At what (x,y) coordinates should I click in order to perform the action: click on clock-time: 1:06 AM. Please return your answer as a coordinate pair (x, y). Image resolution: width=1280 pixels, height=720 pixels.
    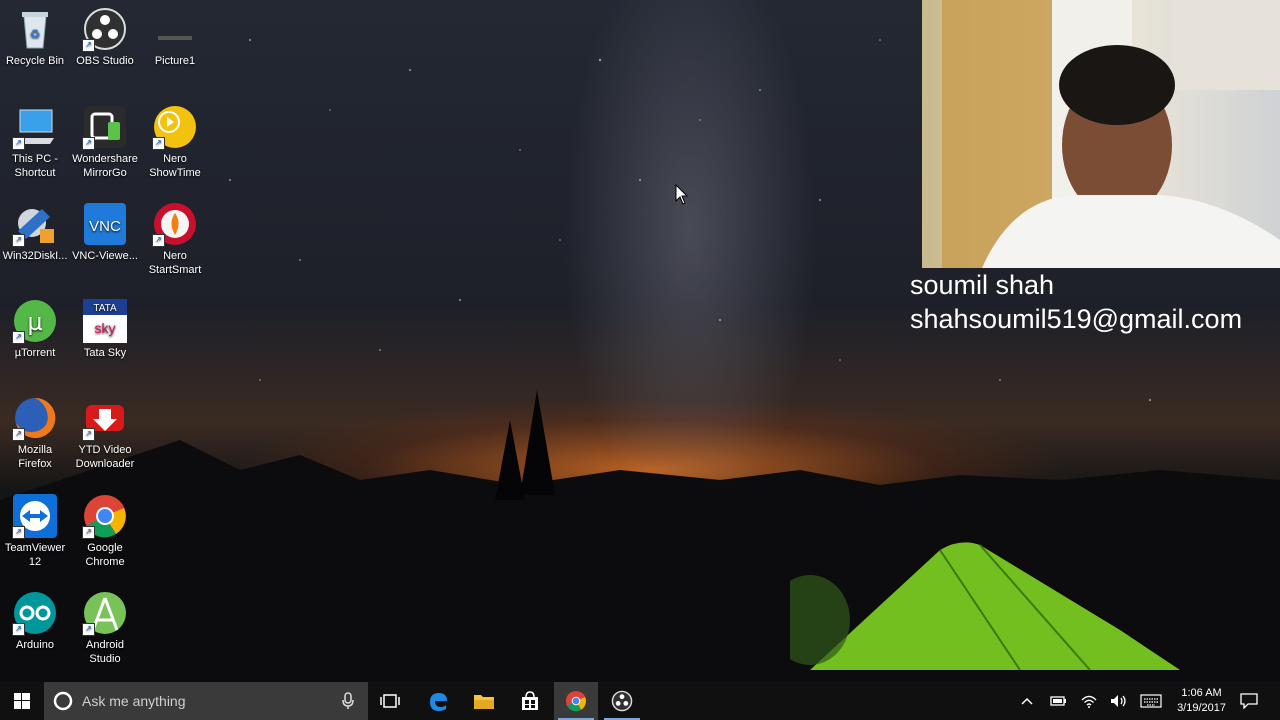
    Looking at the image, I should click on (1201, 693).